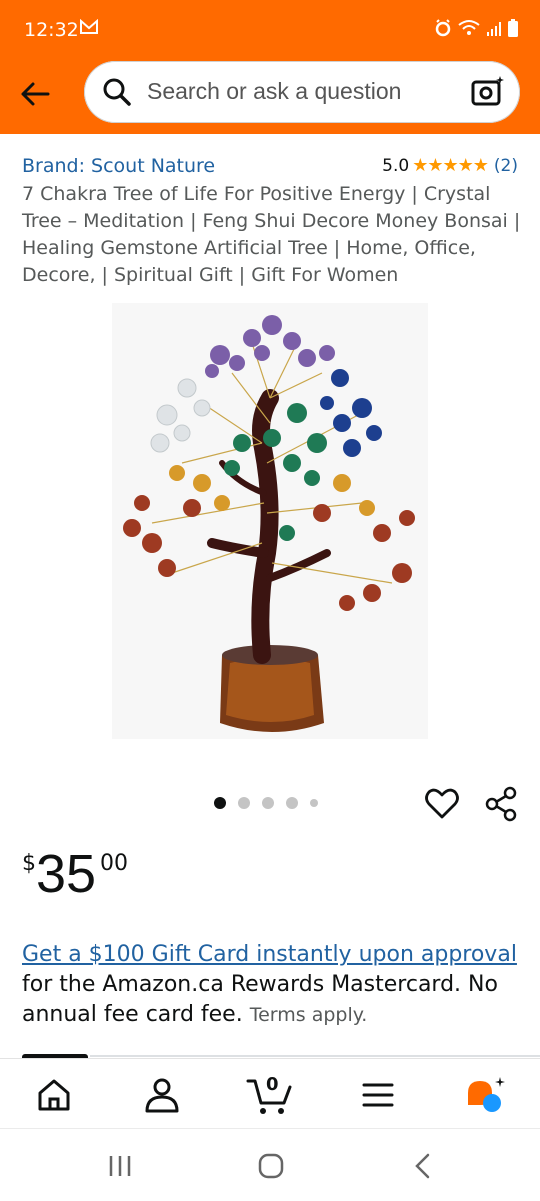  I want to click on signal-icon, so click(494, 31).